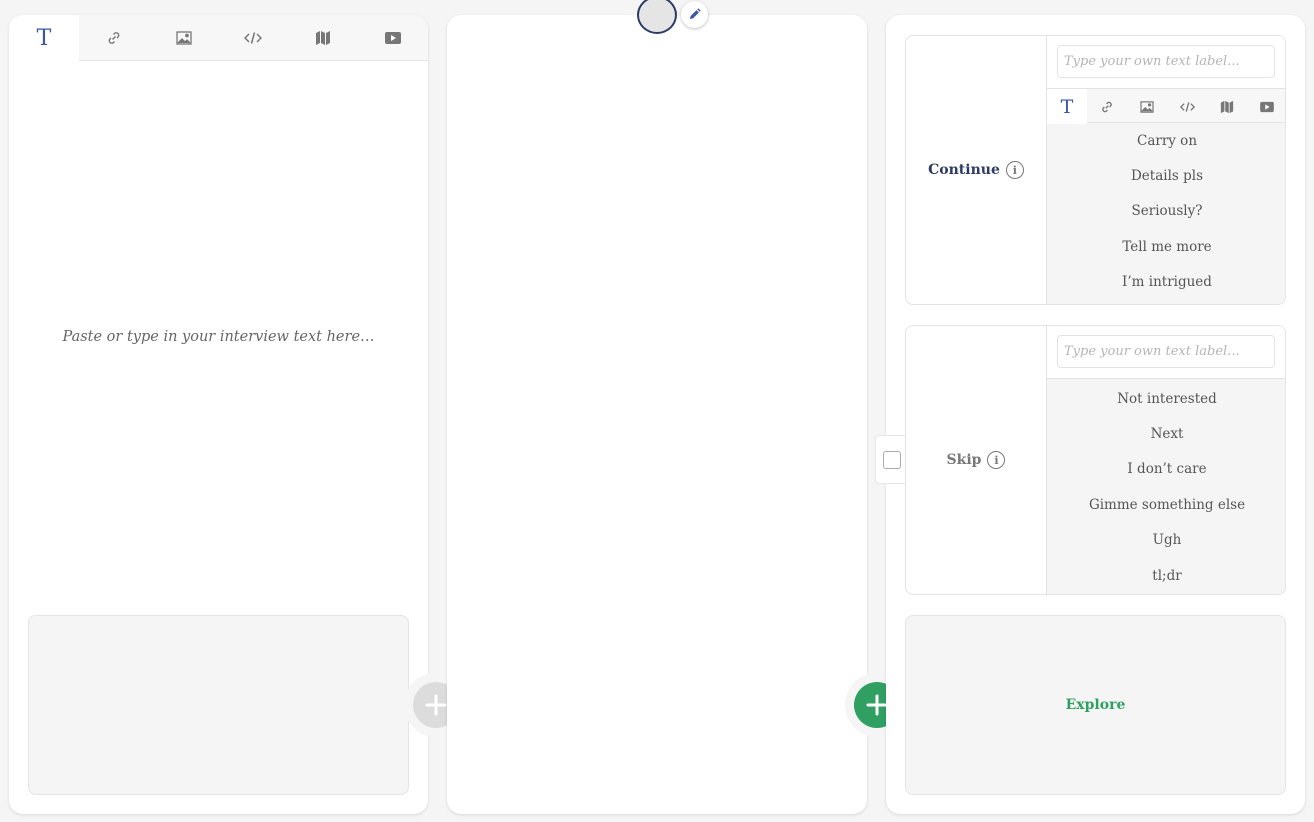 The height and width of the screenshot is (822, 1314). I want to click on continue-option: Details pls, so click(1166, 175).